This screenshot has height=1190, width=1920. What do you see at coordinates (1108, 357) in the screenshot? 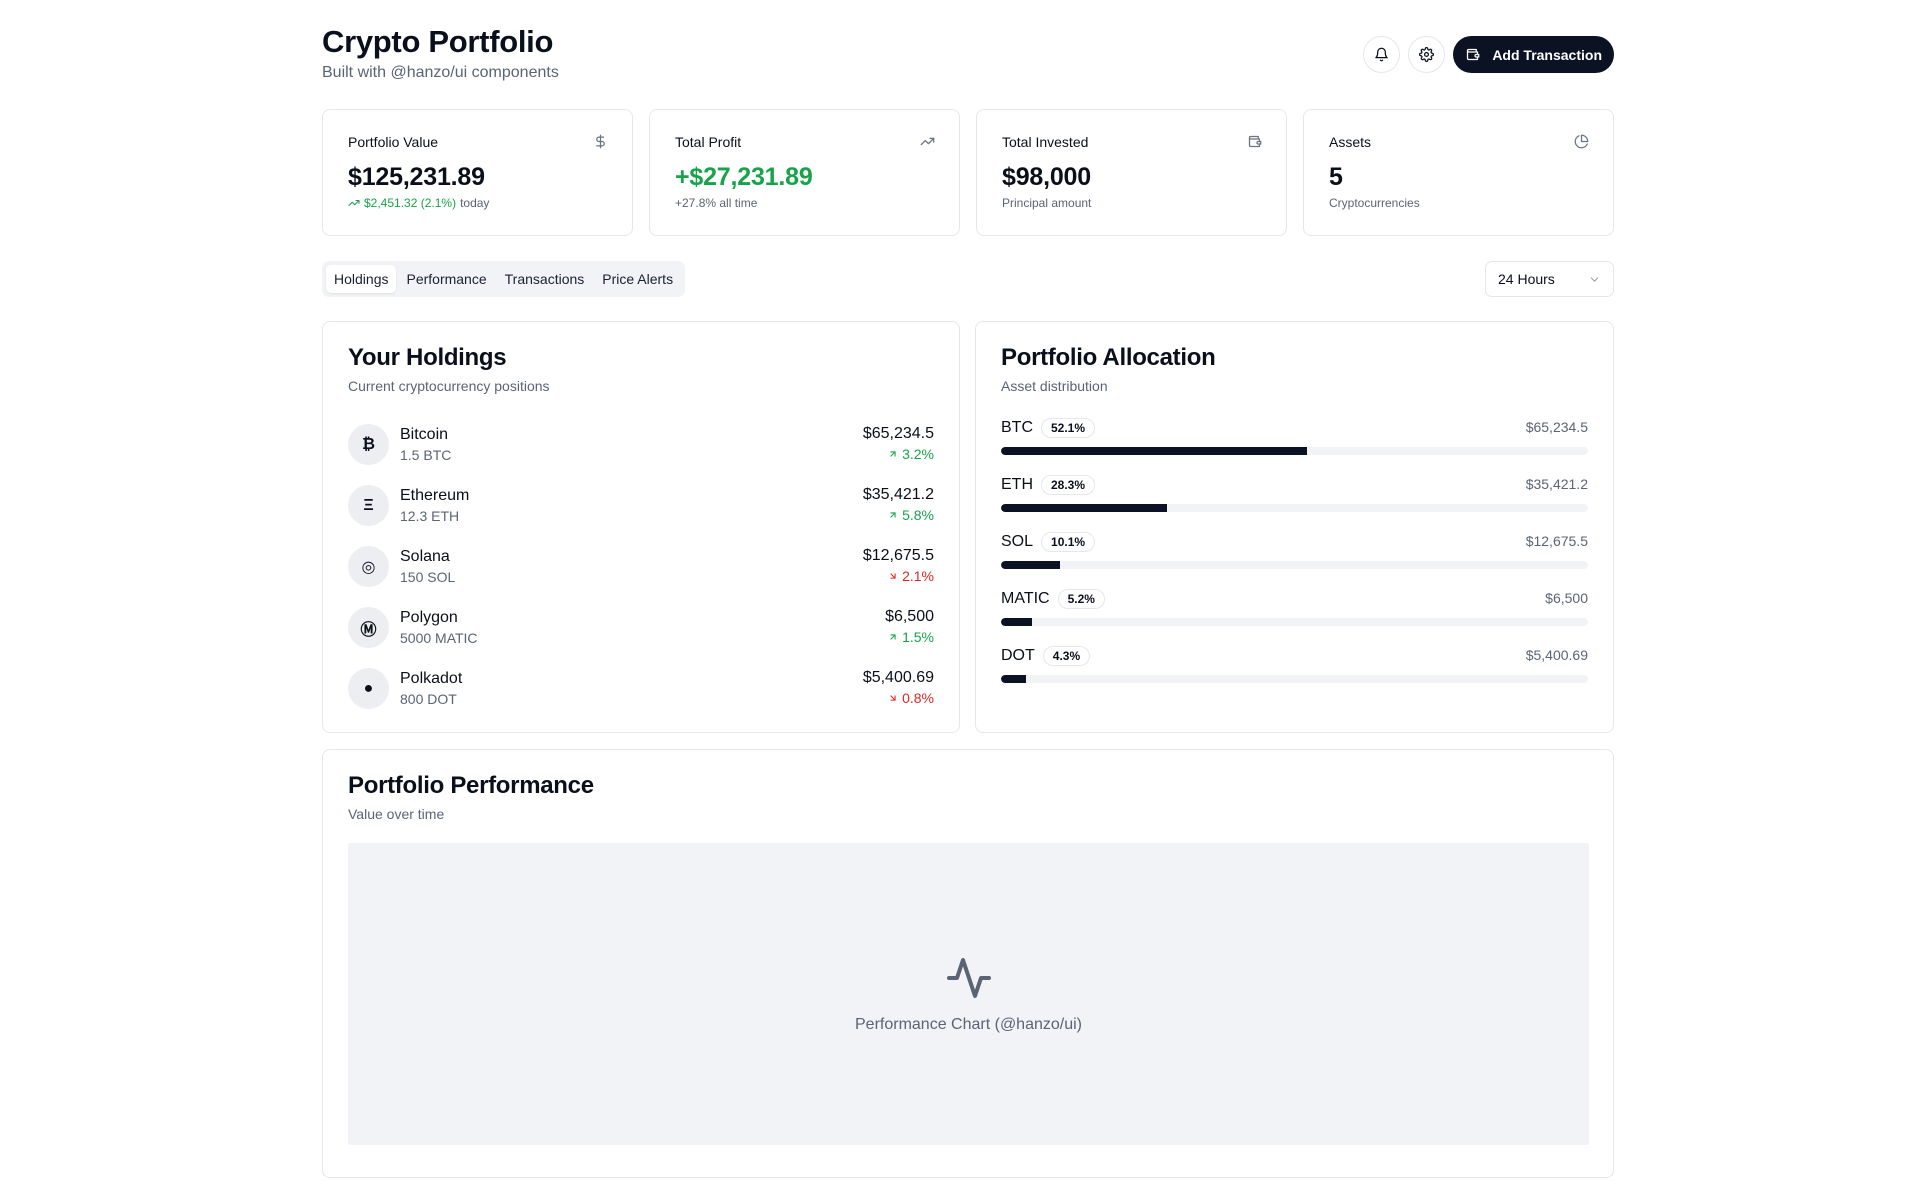
I see `allocation-title: Portfolio Allocation` at bounding box center [1108, 357].